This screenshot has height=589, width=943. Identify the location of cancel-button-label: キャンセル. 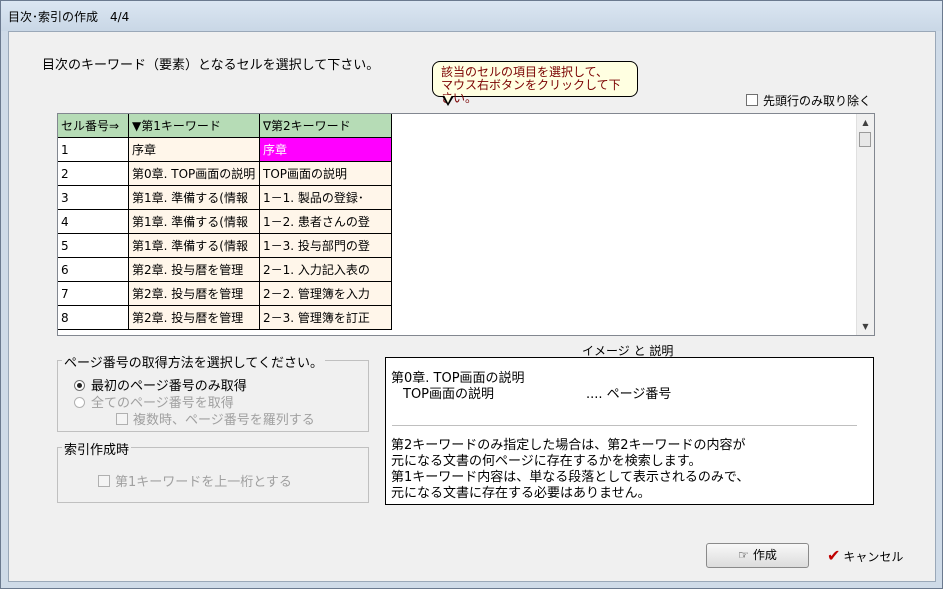
(873, 557).